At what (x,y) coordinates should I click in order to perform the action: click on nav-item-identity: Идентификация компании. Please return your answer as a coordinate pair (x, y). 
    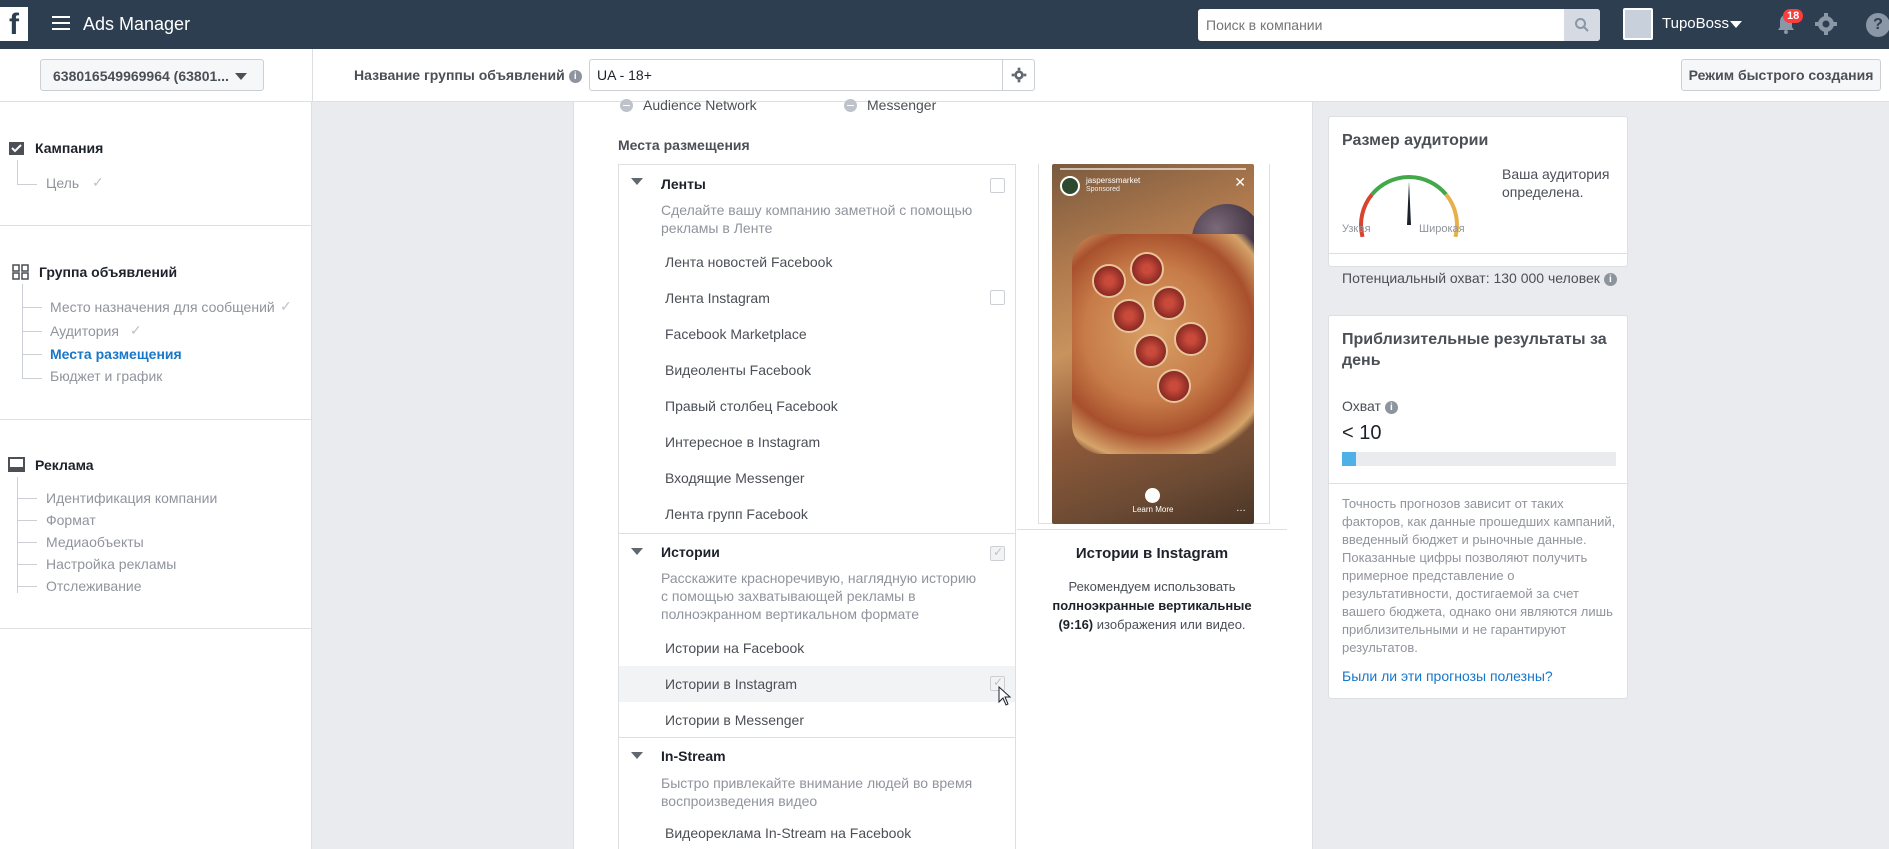
    Looking at the image, I should click on (131, 498).